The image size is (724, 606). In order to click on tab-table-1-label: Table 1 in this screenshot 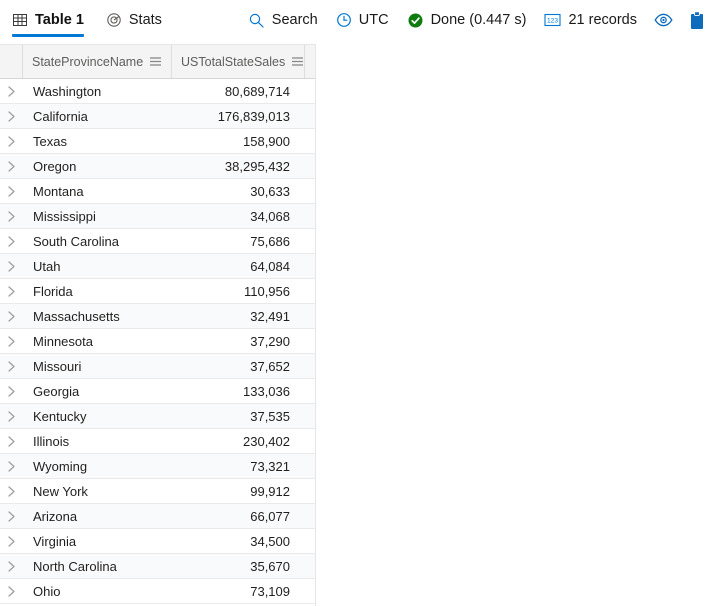, I will do `click(59, 20)`.